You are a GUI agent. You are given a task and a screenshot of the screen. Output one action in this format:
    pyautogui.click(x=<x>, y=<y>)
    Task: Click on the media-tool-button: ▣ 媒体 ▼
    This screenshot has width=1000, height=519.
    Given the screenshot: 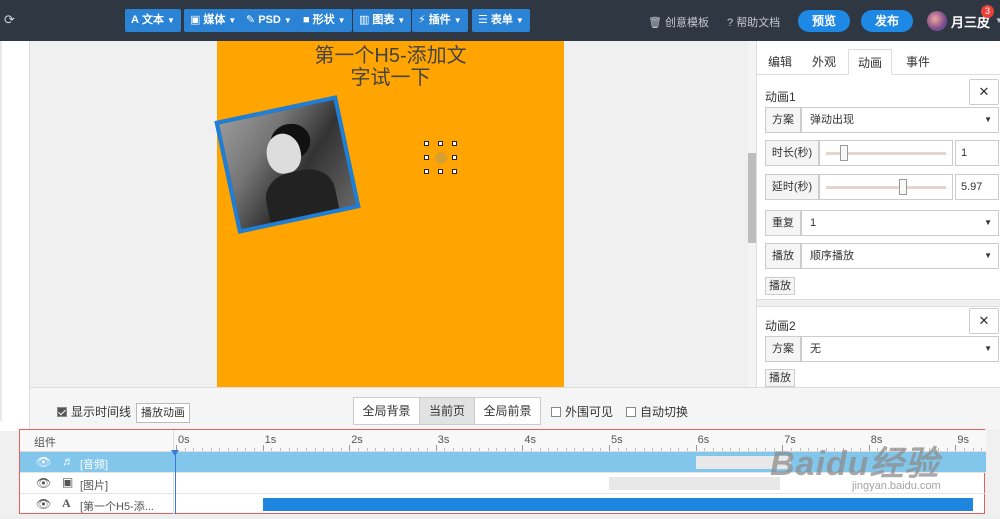 What is the action you would take?
    pyautogui.click(x=213, y=20)
    